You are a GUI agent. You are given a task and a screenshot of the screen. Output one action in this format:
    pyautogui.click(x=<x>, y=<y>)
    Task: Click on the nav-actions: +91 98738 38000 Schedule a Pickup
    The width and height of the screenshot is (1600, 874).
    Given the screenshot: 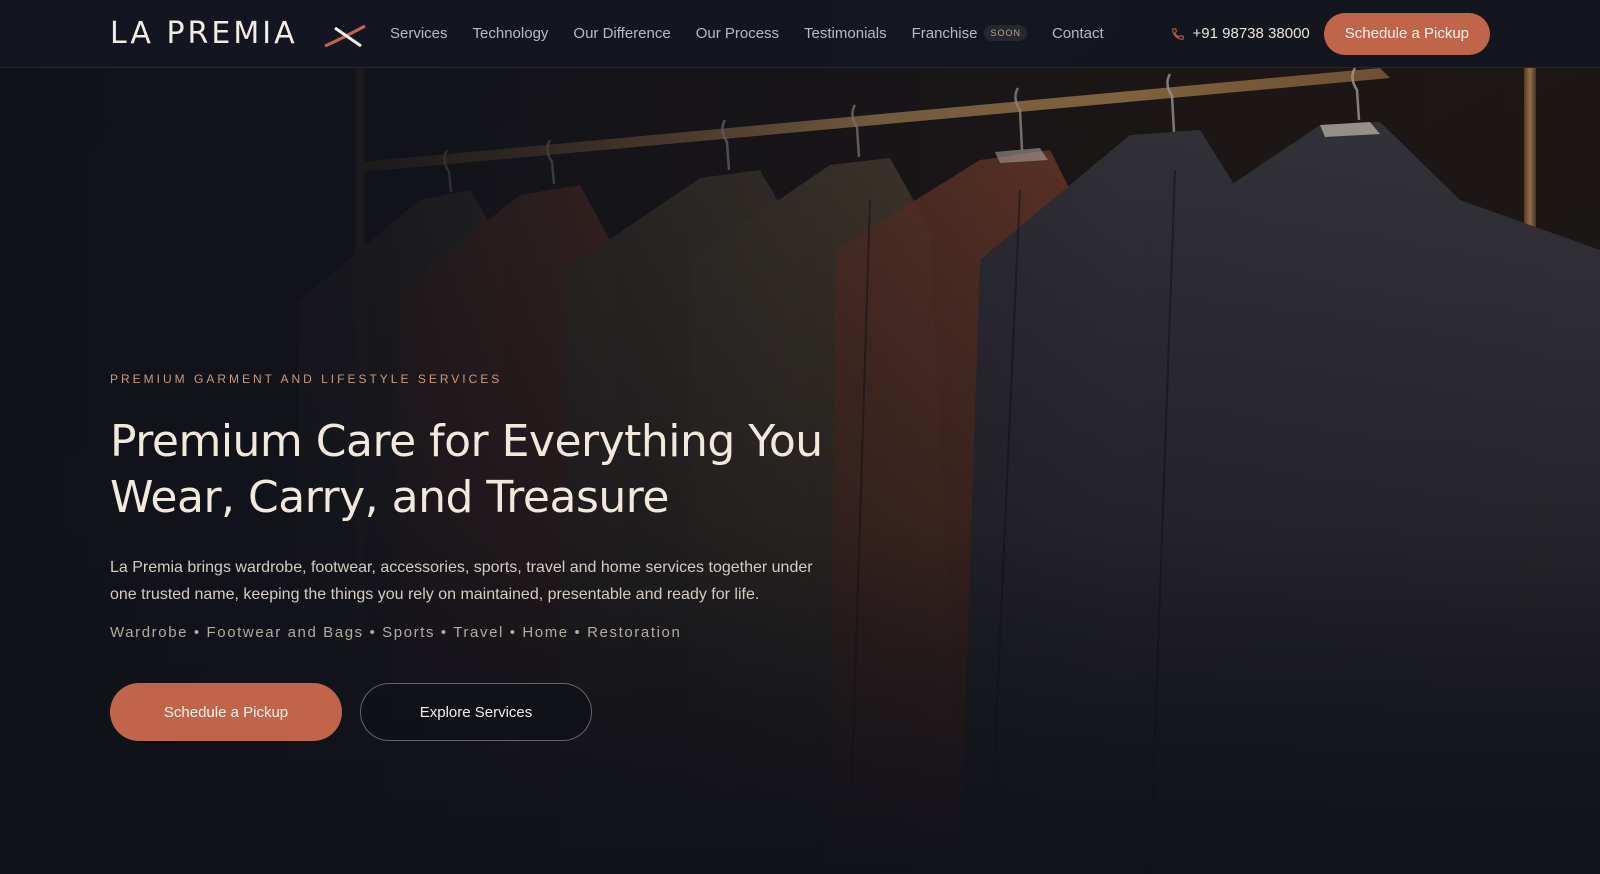 What is the action you would take?
    pyautogui.click(x=1330, y=33)
    